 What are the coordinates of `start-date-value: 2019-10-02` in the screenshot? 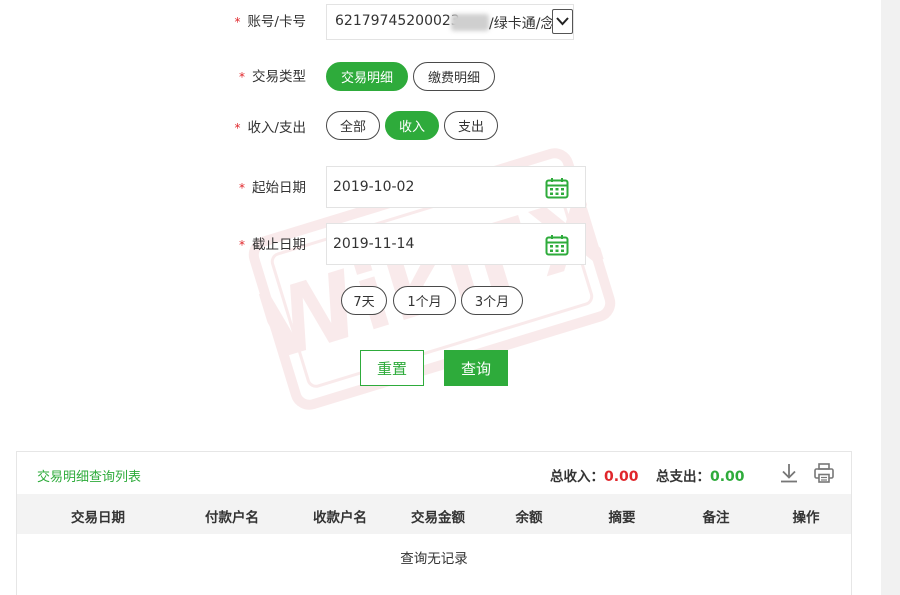 It's located at (374, 187).